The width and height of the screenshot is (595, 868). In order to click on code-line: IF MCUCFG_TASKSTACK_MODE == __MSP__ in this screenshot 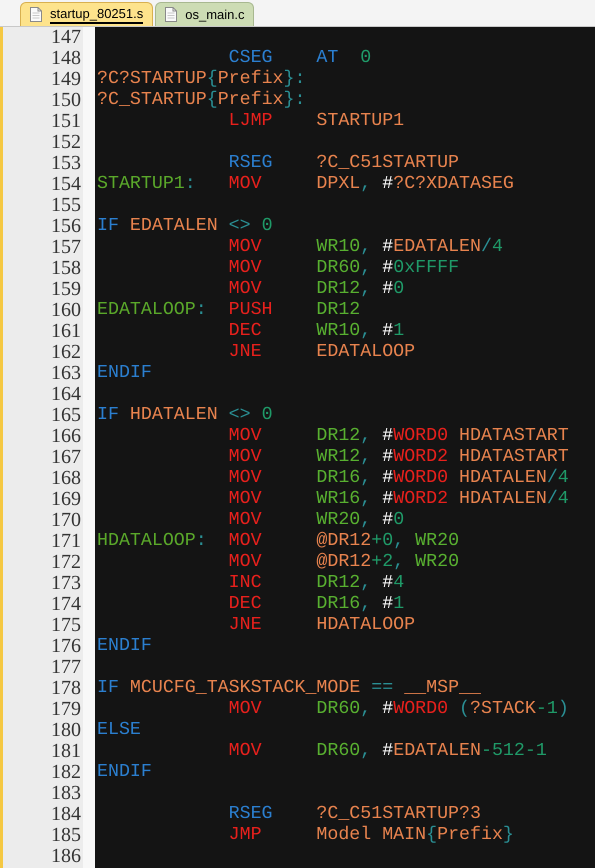, I will do `click(289, 688)`.